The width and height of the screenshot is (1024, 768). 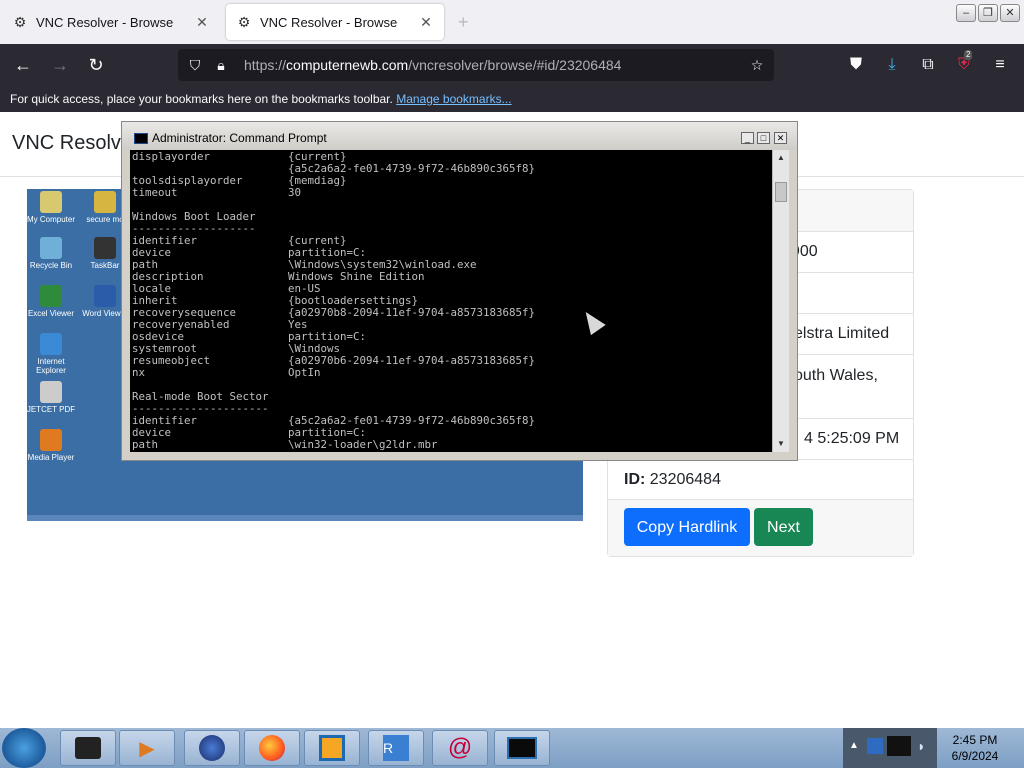 What do you see at coordinates (635, 479) in the screenshot?
I see `id-label: ID:` at bounding box center [635, 479].